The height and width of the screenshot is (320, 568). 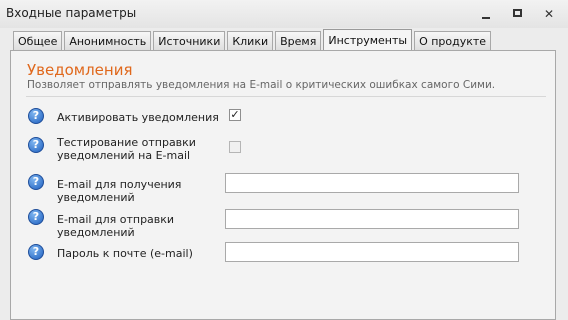 I want to click on email-receive-label-line2: уведомлений, so click(x=96, y=197).